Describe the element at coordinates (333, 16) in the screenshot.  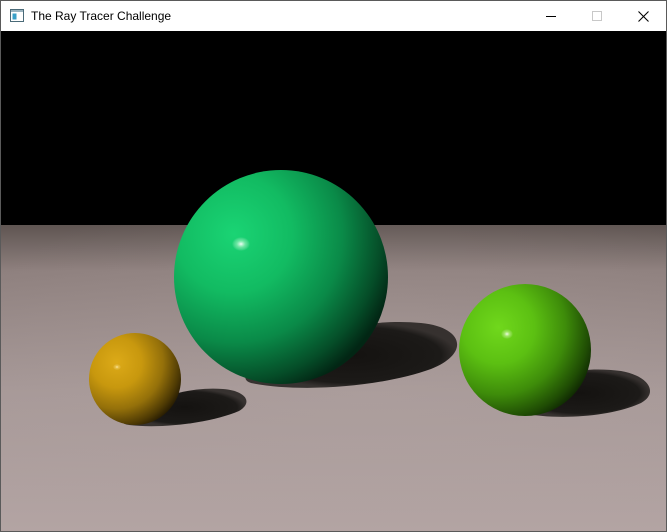
I see `title-bar: The Ray Tracer Challenge` at that location.